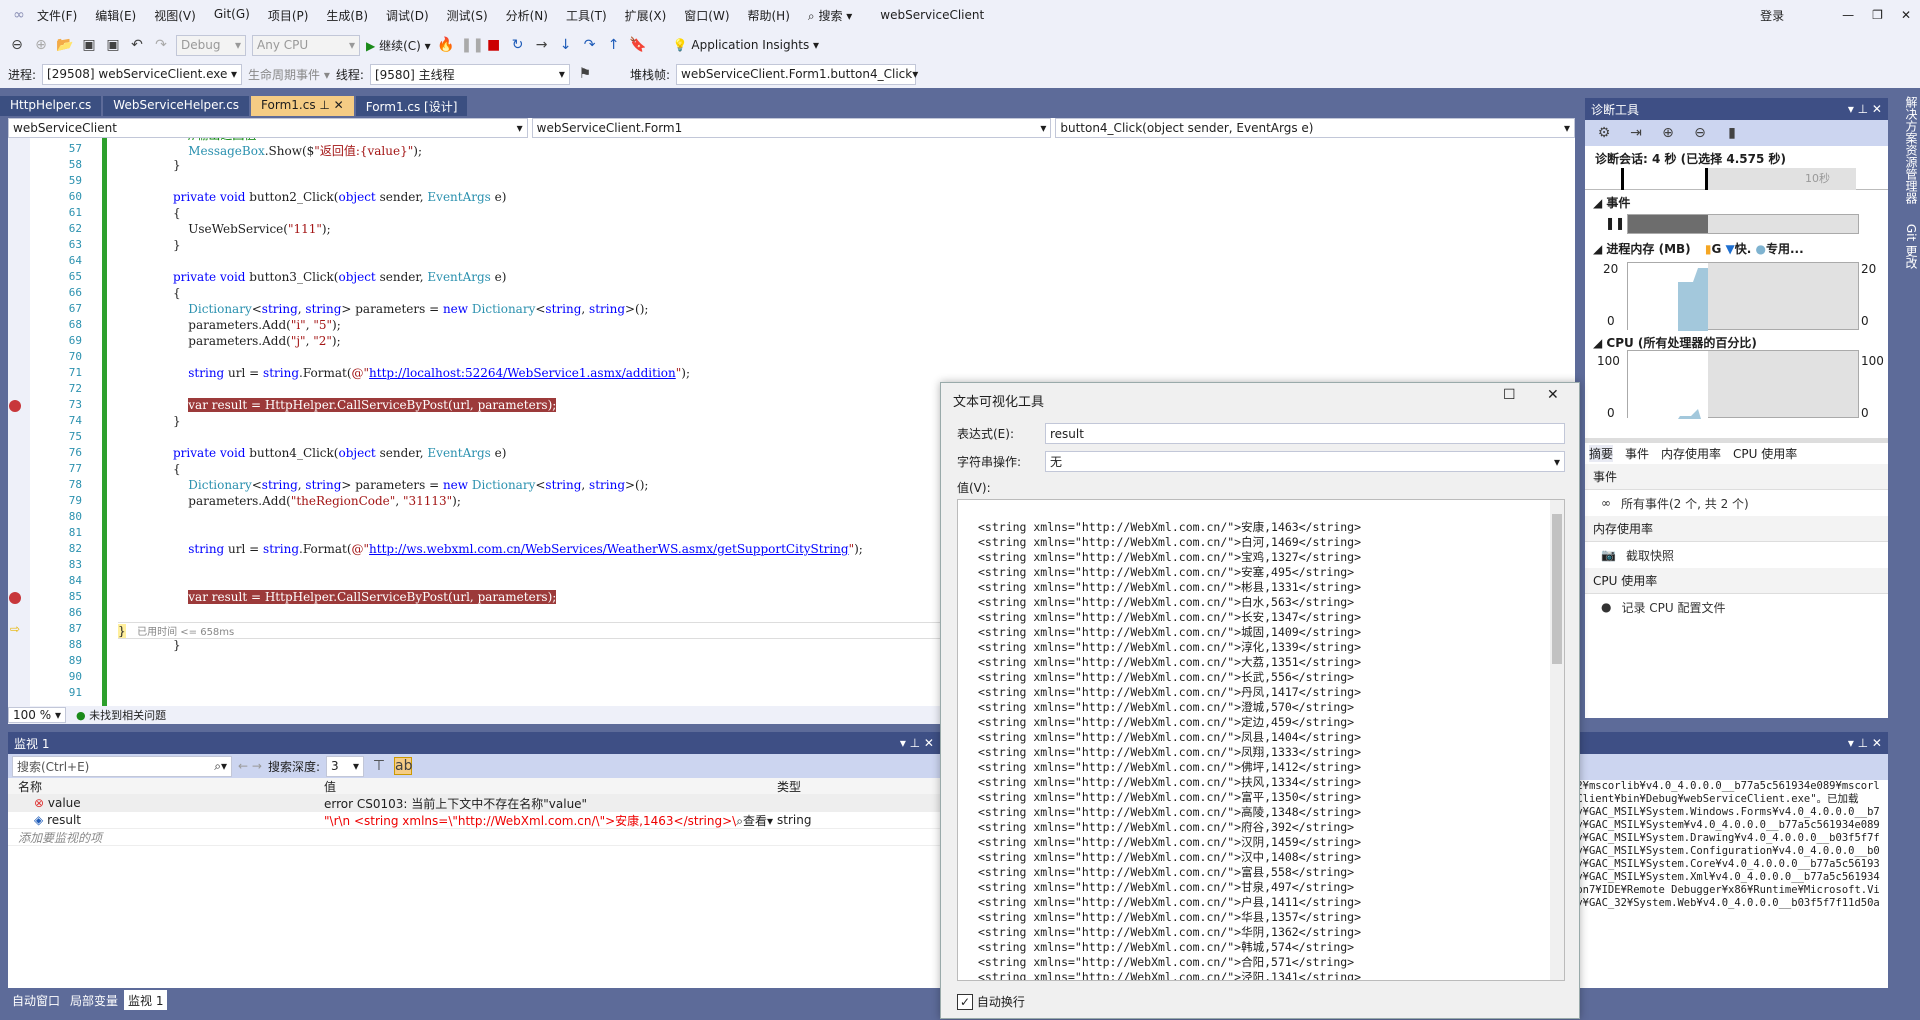  What do you see at coordinates (302, 106) in the screenshot?
I see `tab-2: Form1.cs ⊥ ✕` at bounding box center [302, 106].